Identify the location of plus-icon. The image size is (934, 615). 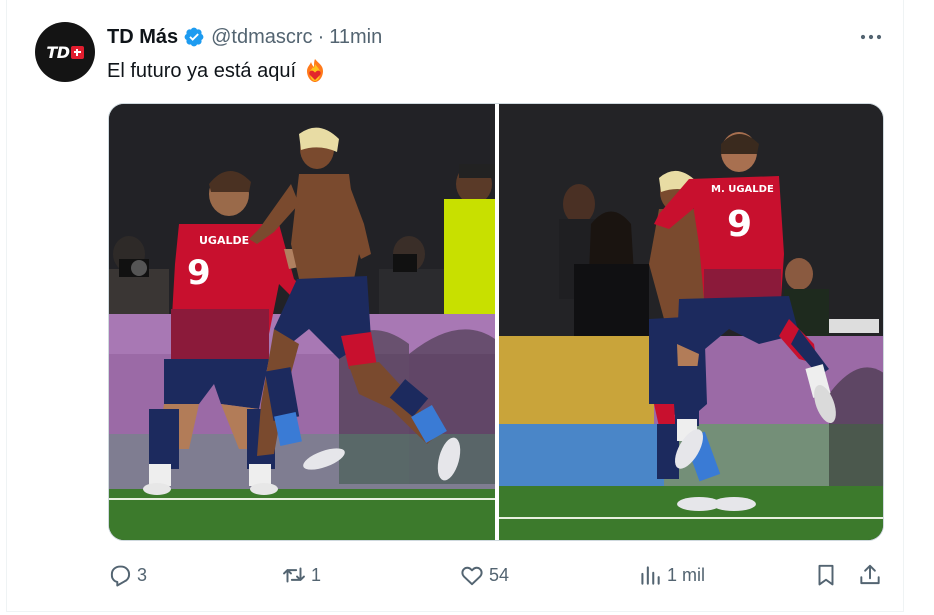
(77, 52).